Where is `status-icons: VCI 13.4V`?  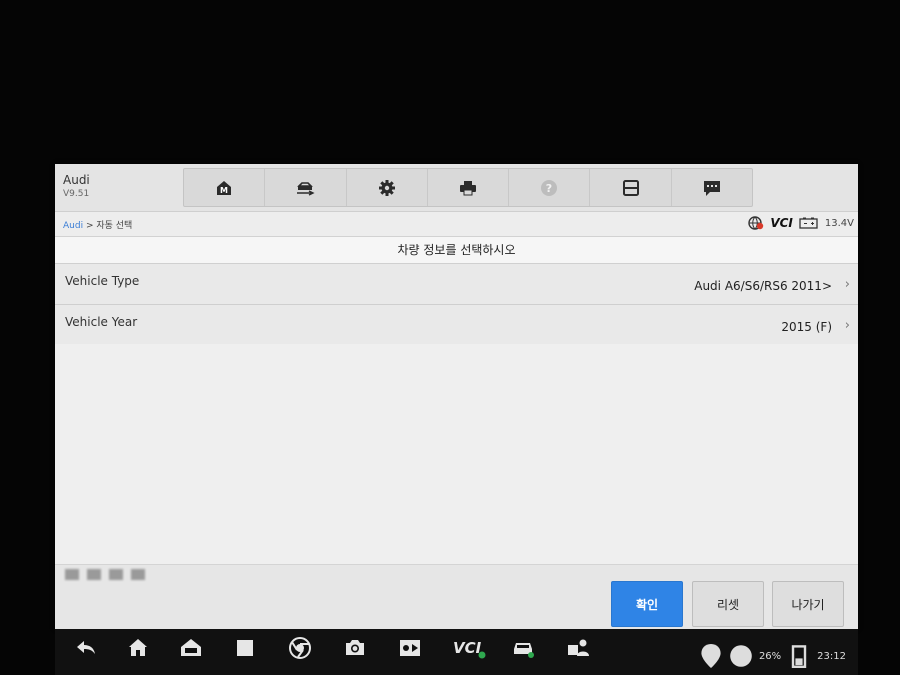
status-icons: VCI 13.4V is located at coordinates (801, 223).